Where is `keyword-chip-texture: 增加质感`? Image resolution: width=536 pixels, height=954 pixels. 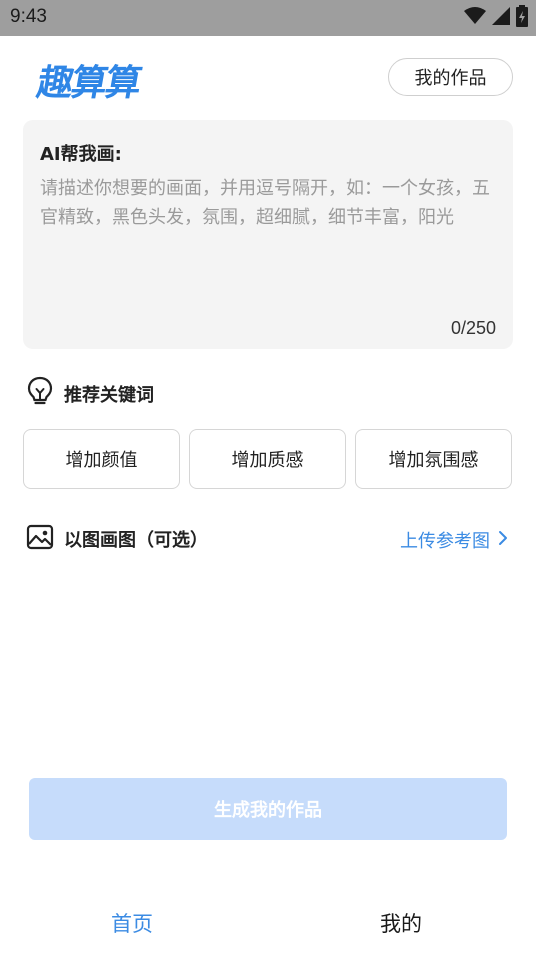 keyword-chip-texture: 增加质感 is located at coordinates (267, 459).